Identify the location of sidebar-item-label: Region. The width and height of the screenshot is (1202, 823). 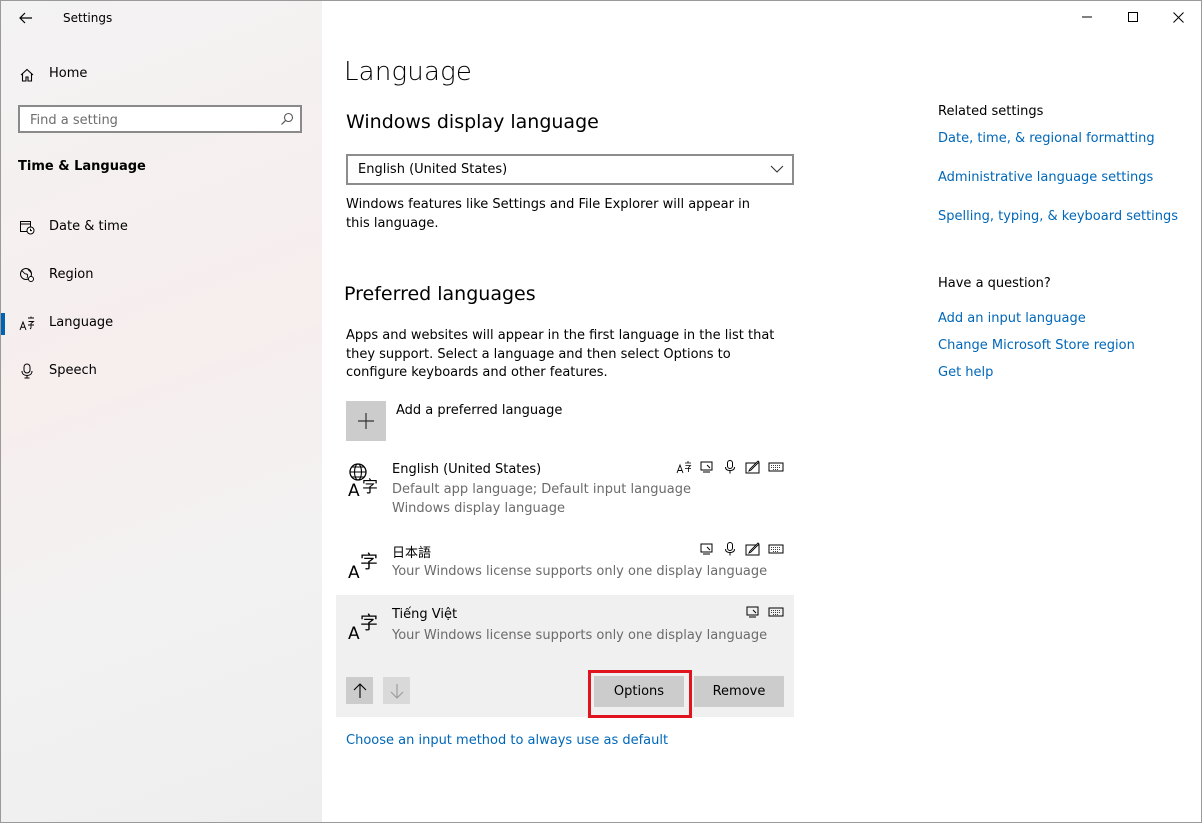
(71, 274).